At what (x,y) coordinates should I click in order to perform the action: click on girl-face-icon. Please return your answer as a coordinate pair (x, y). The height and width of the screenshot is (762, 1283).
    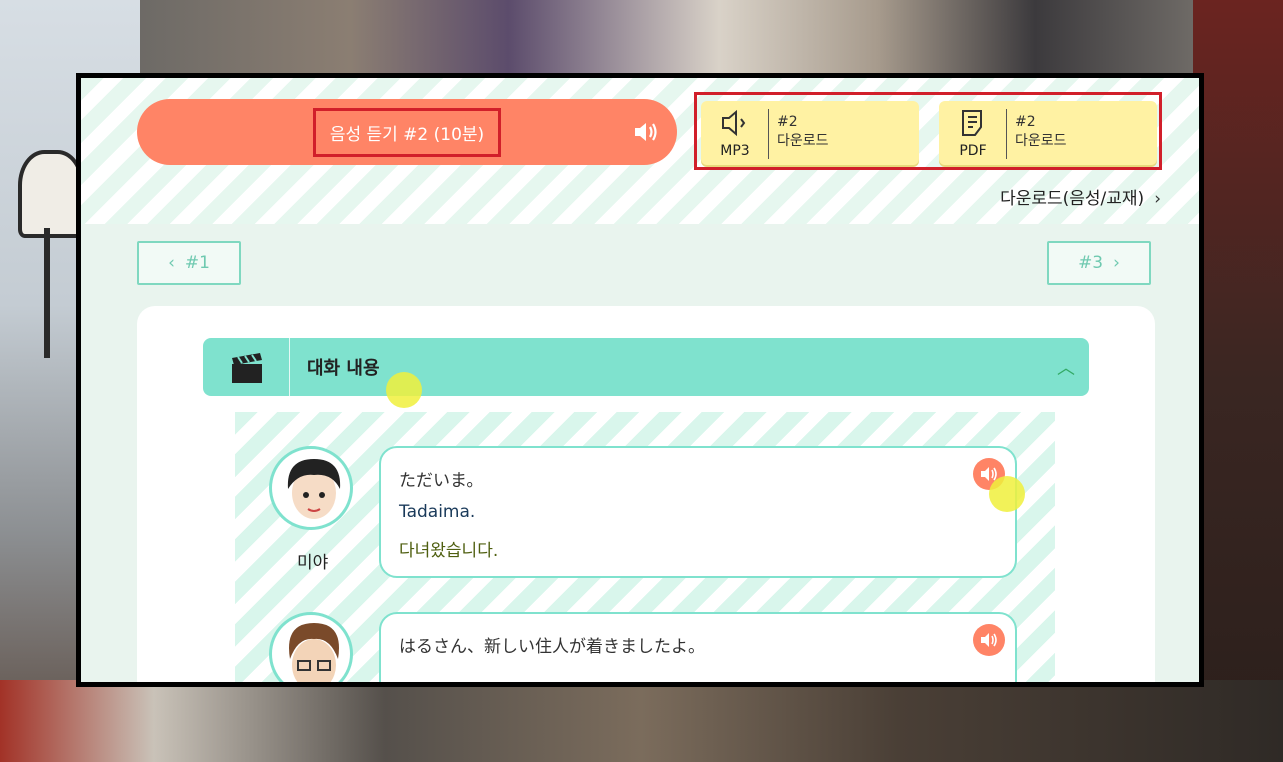
    Looking at the image, I should click on (314, 489).